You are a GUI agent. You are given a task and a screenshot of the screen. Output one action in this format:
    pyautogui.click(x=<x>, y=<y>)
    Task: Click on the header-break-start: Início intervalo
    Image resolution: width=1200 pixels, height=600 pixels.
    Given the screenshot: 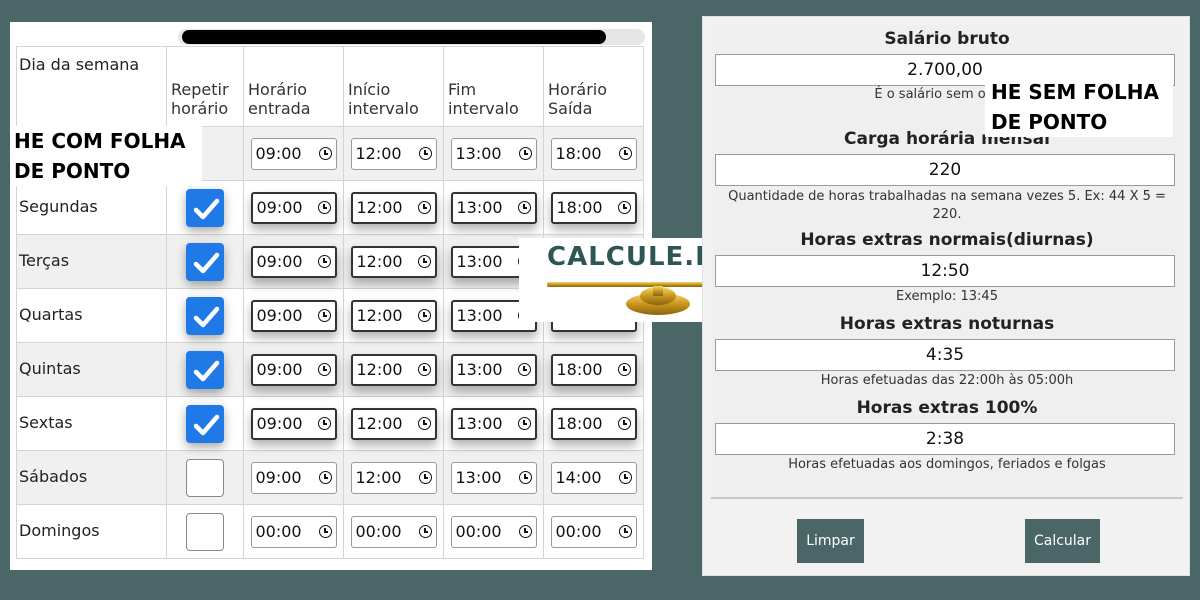 What is the action you would take?
    pyautogui.click(x=393, y=86)
    